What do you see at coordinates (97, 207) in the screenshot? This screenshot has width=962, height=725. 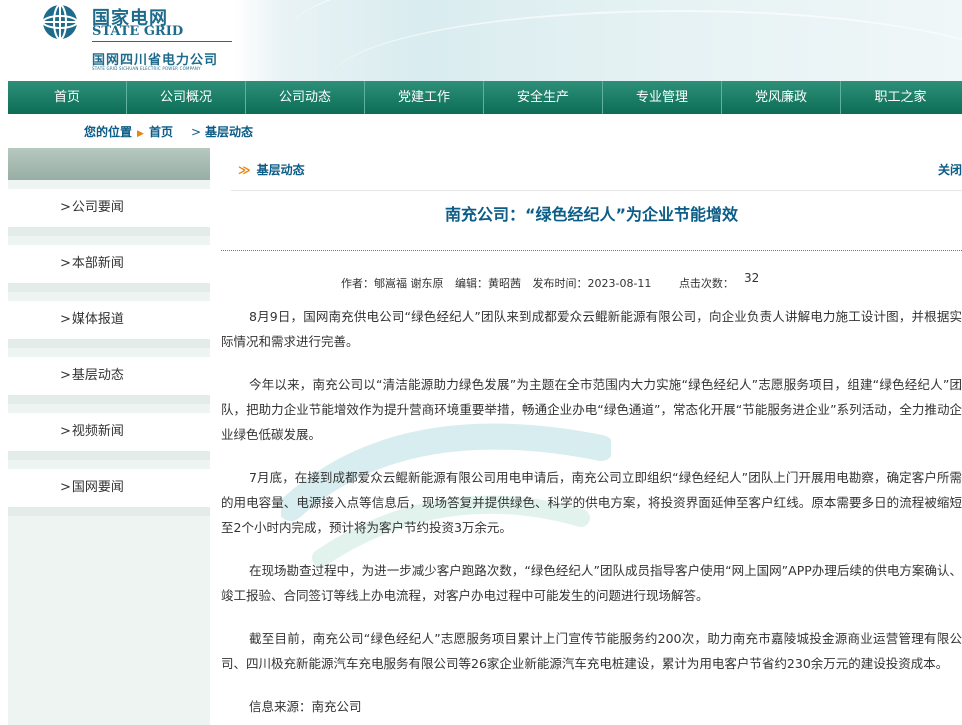 I see `sidebar-item-label: 公司要闻` at bounding box center [97, 207].